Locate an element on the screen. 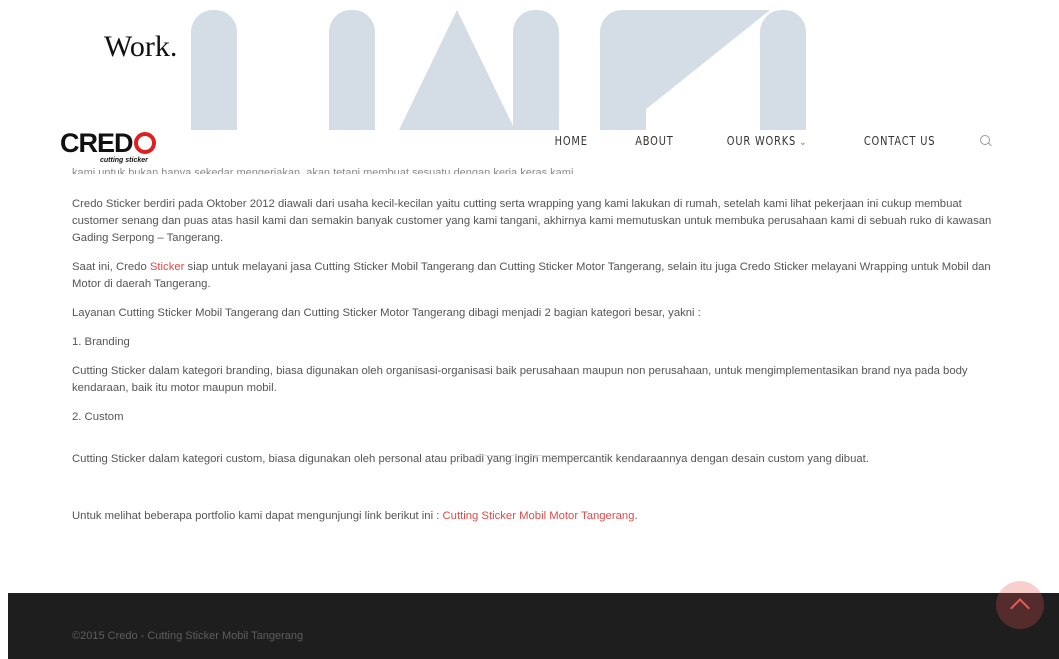 This screenshot has height=659, width=1059. watermark-letter-n is located at coordinates (703, 70).